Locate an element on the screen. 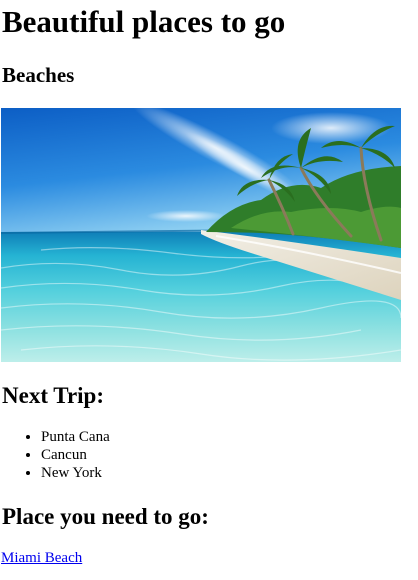 Image resolution: width=418 pixels, height=580 pixels. list-item: Cancun is located at coordinates (75, 455).